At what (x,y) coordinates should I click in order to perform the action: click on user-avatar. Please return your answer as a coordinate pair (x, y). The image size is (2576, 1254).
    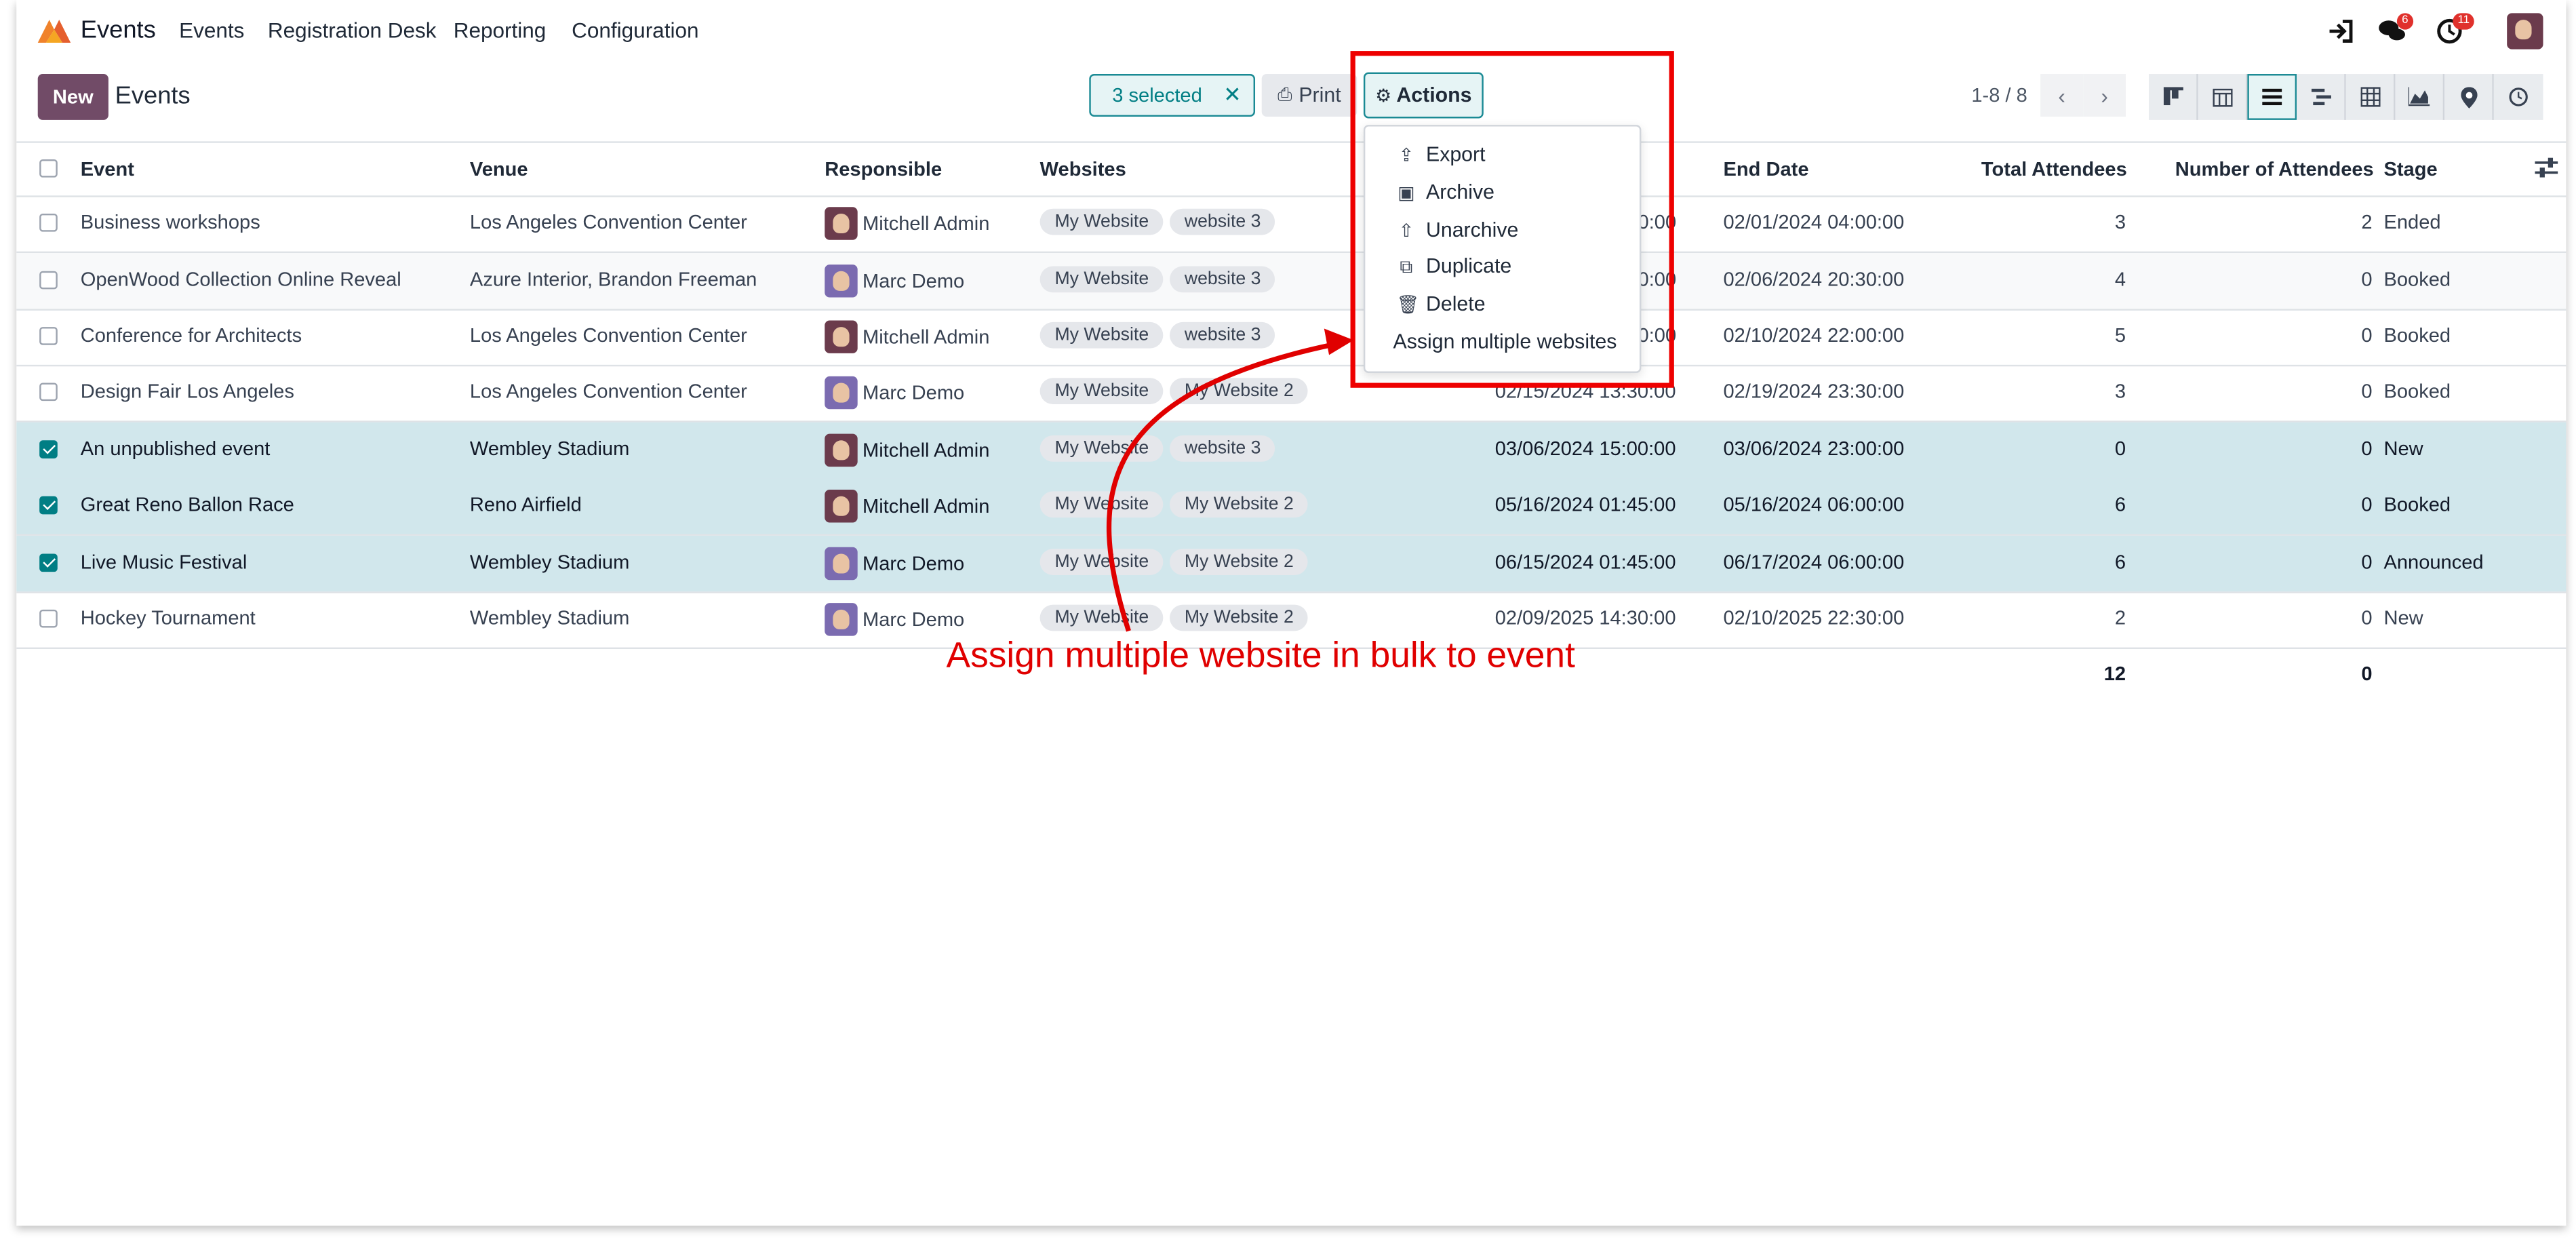
    Looking at the image, I should click on (2525, 31).